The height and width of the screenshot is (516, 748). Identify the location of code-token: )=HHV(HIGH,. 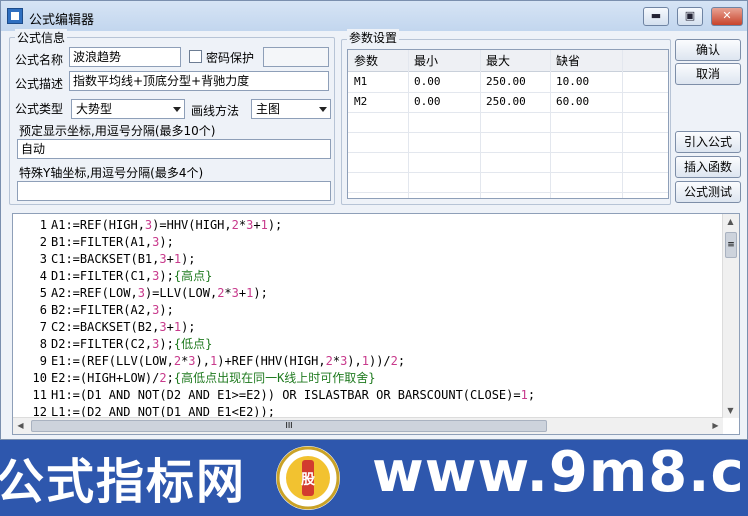
(192, 225).